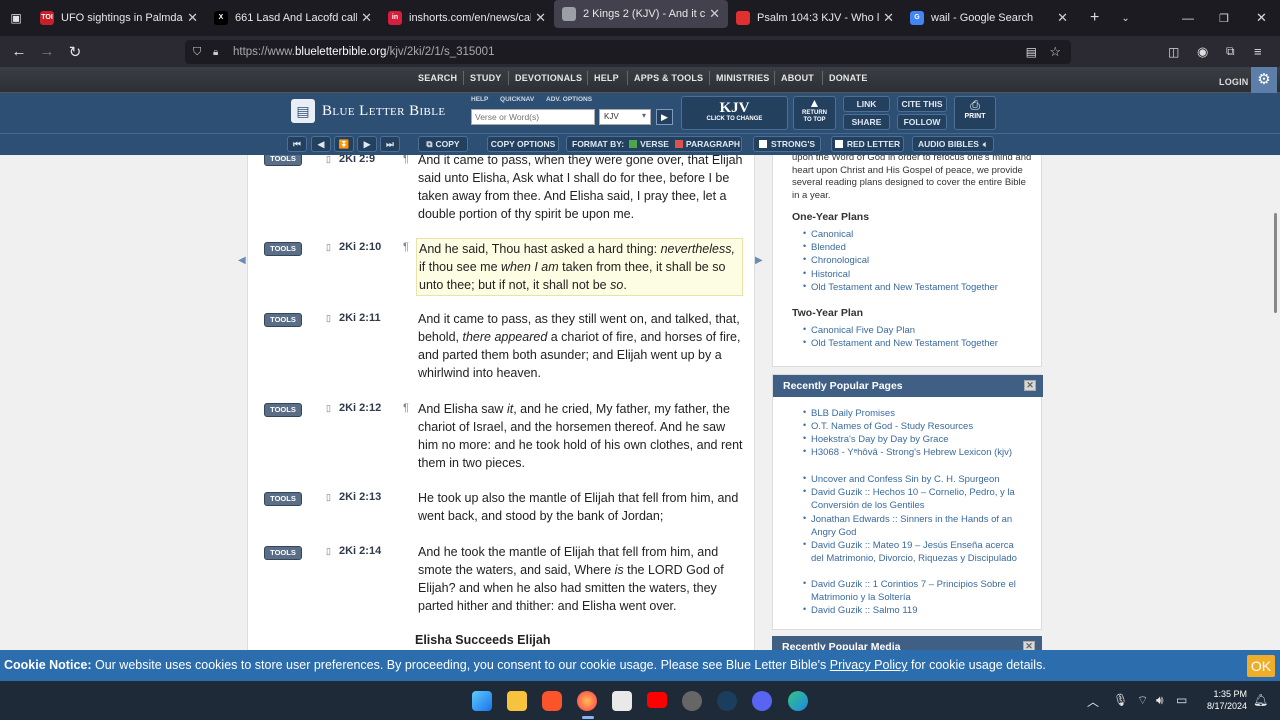 This screenshot has height=720, width=1280. What do you see at coordinates (344, 144) in the screenshot?
I see `chapter-list-button: ⏬` at bounding box center [344, 144].